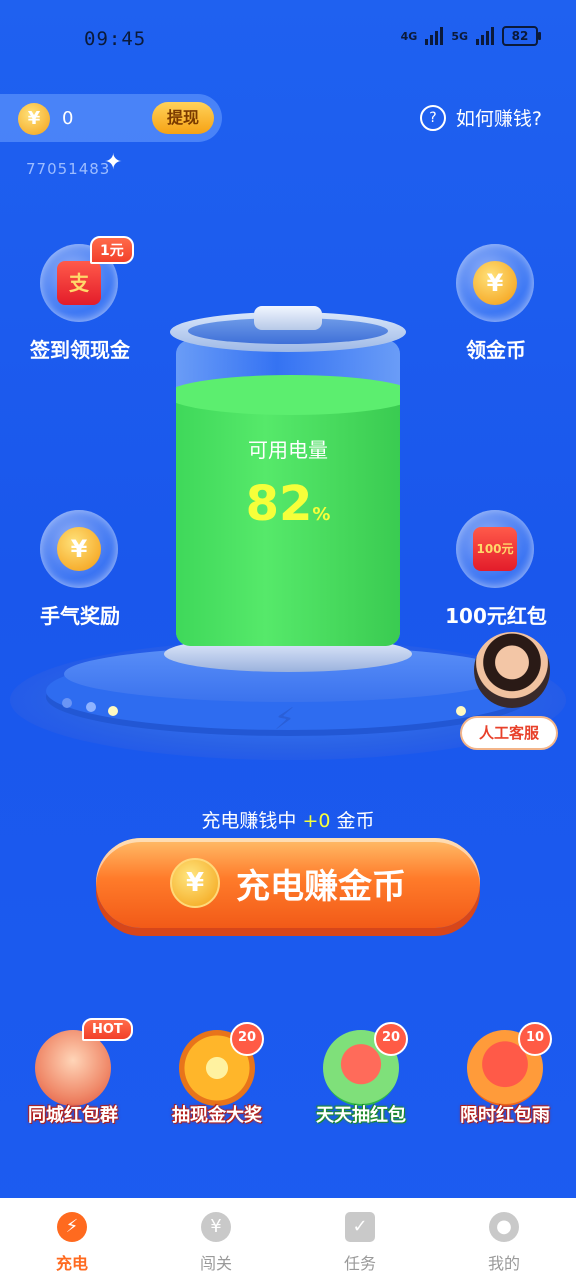 This screenshot has height=1280, width=576. Describe the element at coordinates (216, 1227) in the screenshot. I see `money-bag-icon: ¥` at that location.